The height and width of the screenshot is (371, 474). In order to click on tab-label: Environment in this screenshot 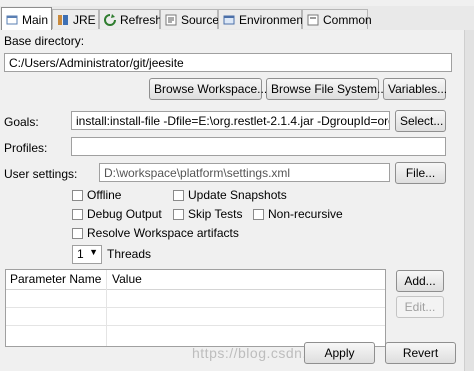, I will do `click(273, 19)`.